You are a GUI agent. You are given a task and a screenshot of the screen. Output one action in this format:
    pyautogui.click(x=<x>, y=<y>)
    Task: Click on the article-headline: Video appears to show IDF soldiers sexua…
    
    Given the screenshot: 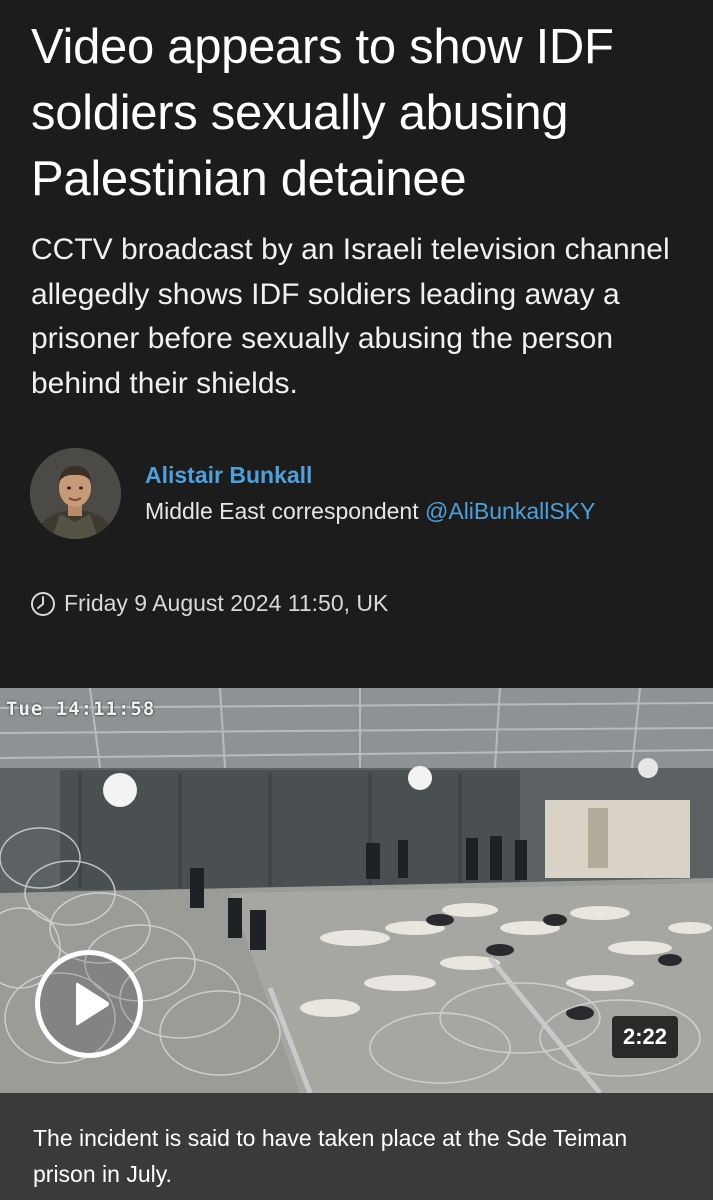 What is the action you would take?
    pyautogui.click(x=322, y=113)
    